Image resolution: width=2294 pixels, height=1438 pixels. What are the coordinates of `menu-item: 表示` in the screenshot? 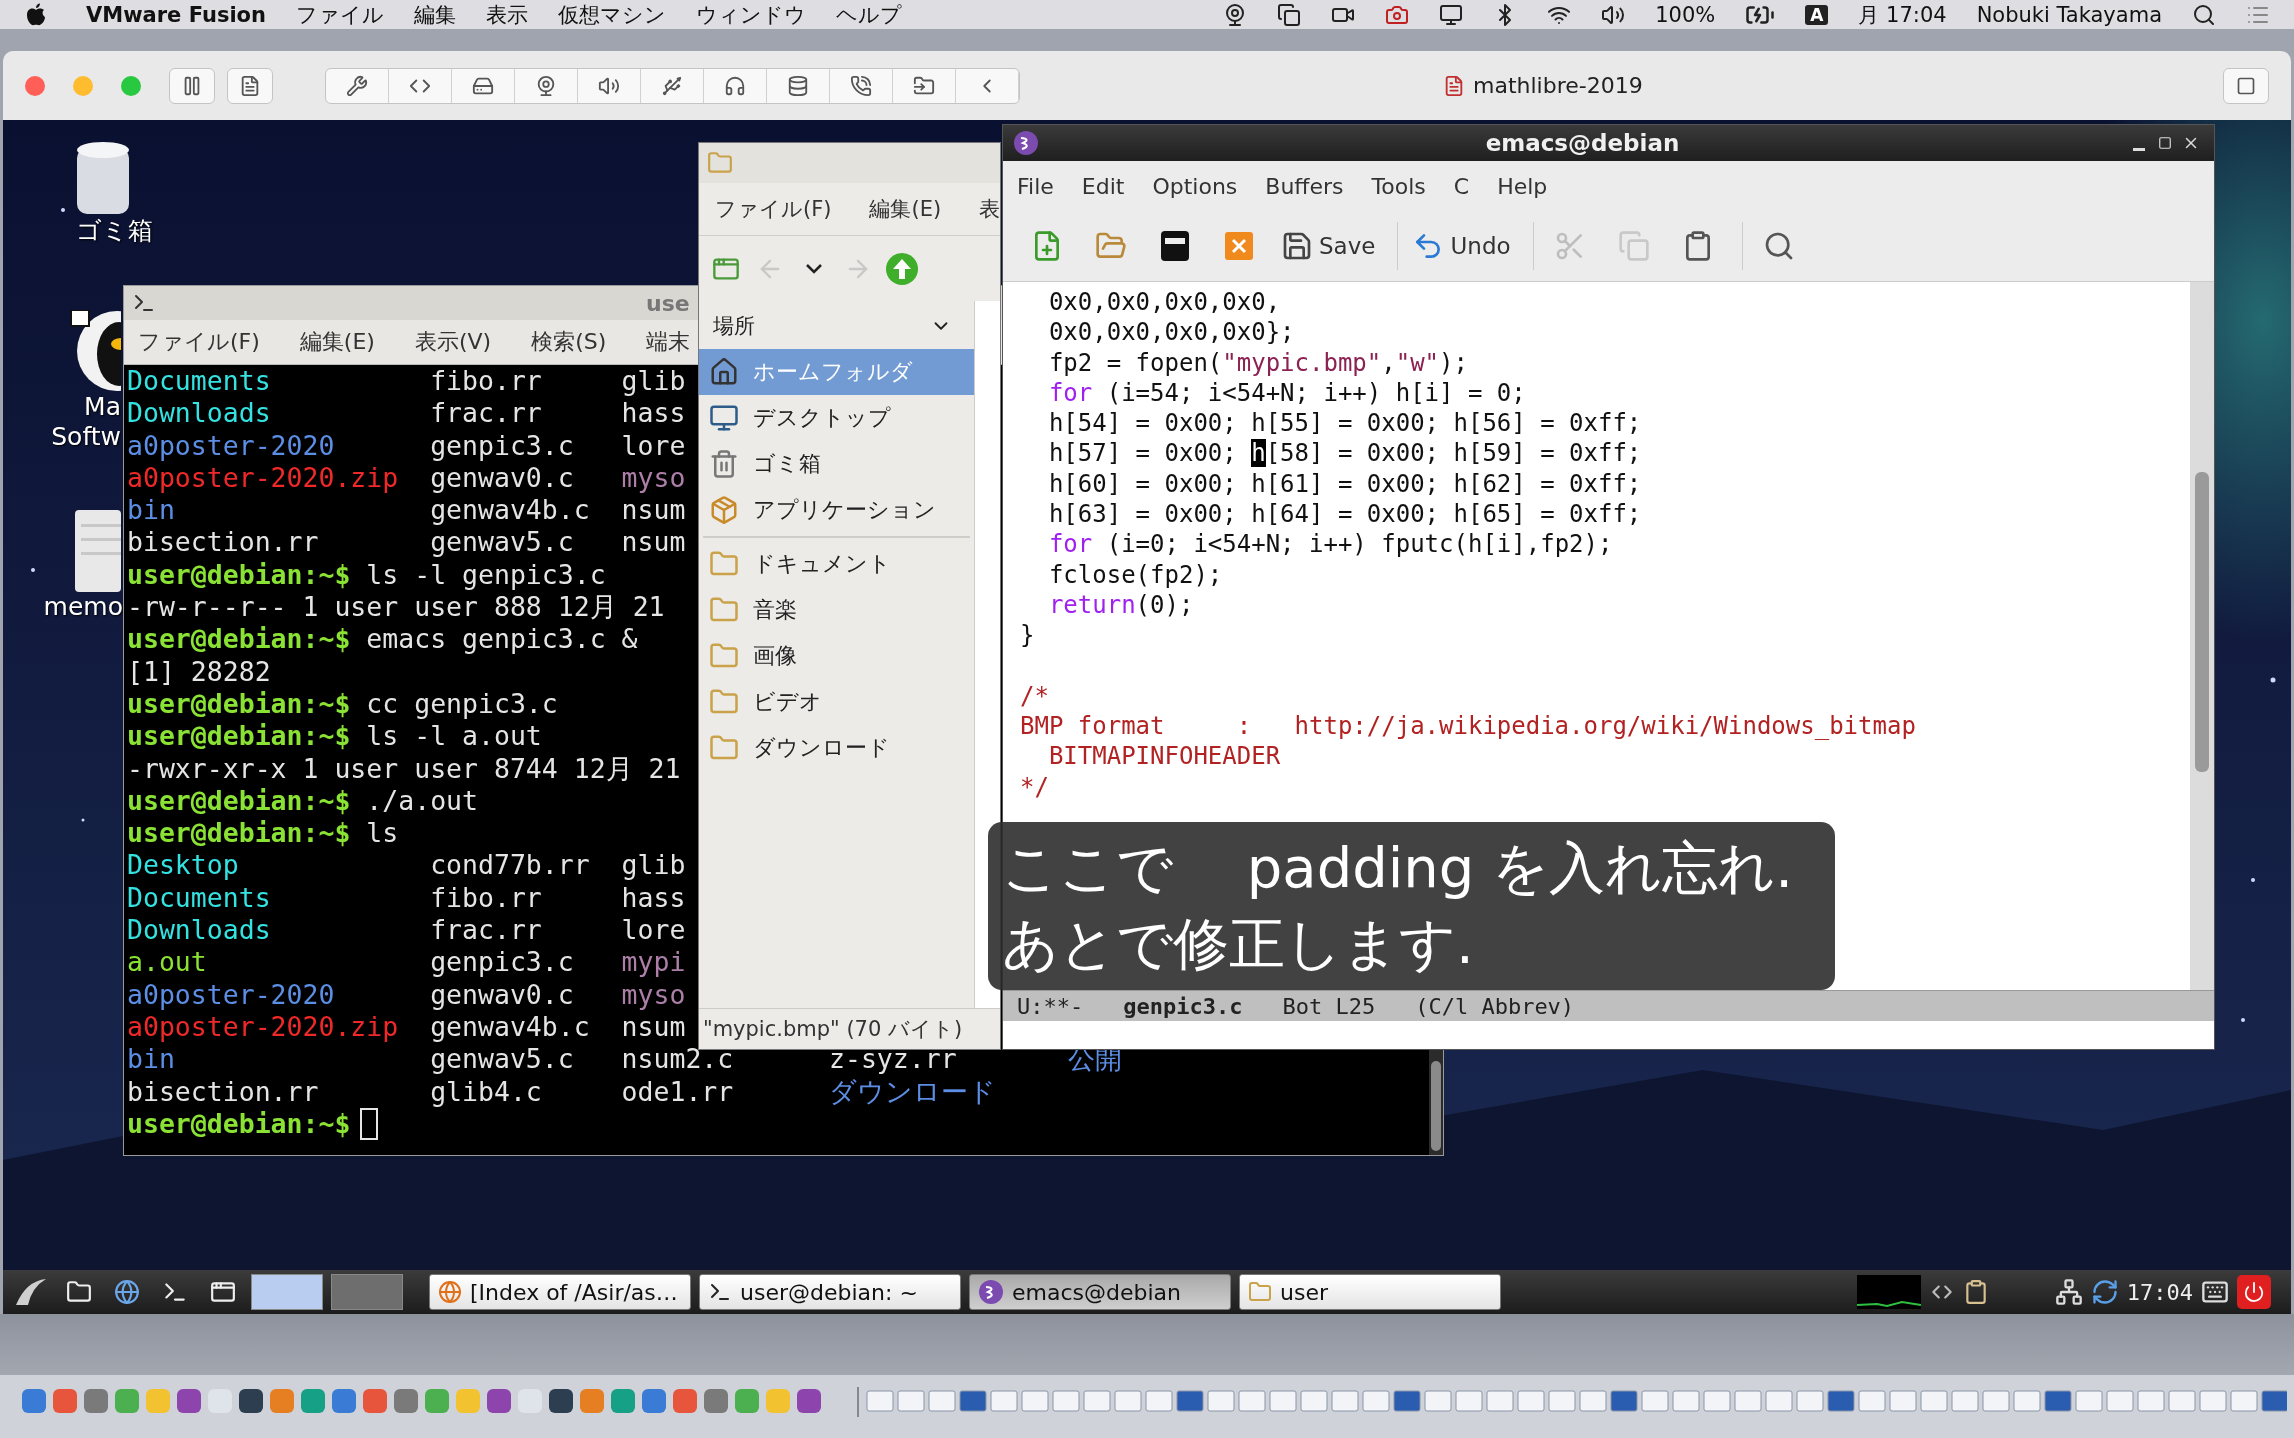 It's located at (506, 14).